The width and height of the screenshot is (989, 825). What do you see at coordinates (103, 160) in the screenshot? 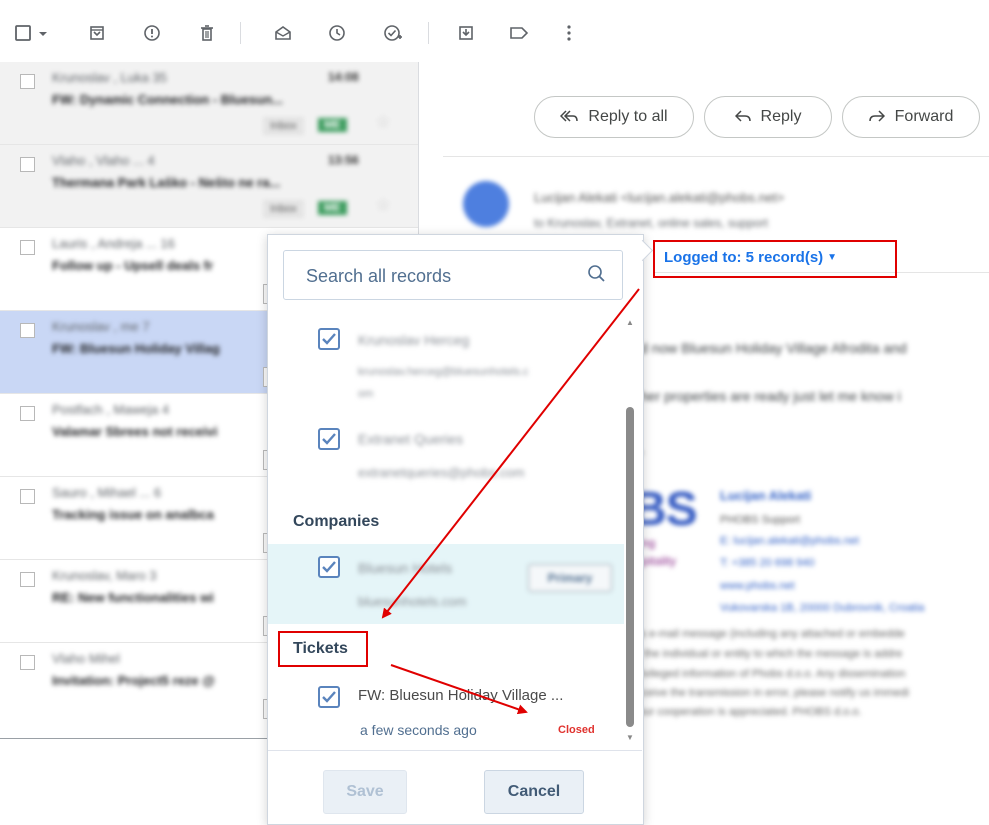
I see `row-sender: Vlaho , Vlaho ... 4` at bounding box center [103, 160].